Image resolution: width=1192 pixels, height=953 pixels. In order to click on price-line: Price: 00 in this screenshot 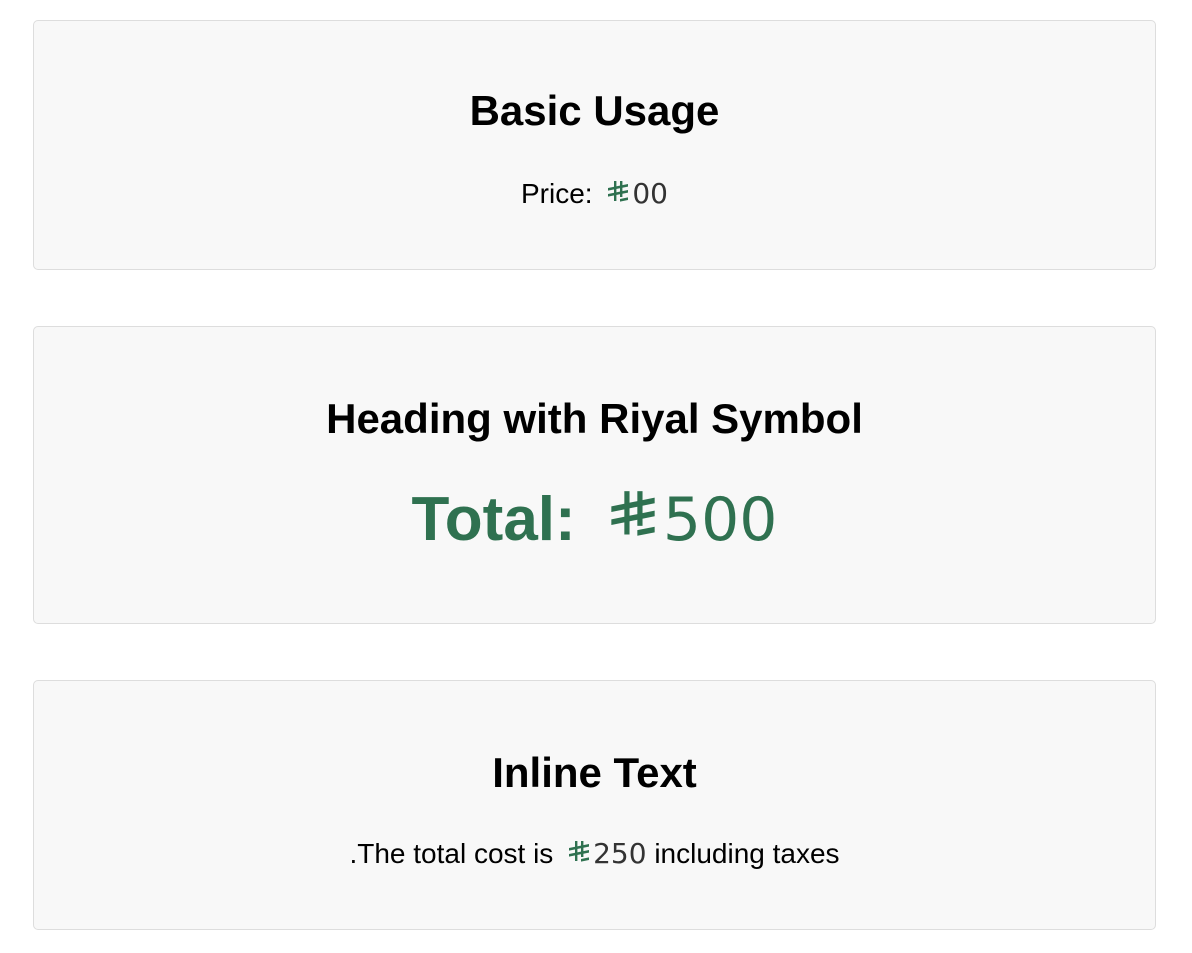, I will do `click(594, 194)`.